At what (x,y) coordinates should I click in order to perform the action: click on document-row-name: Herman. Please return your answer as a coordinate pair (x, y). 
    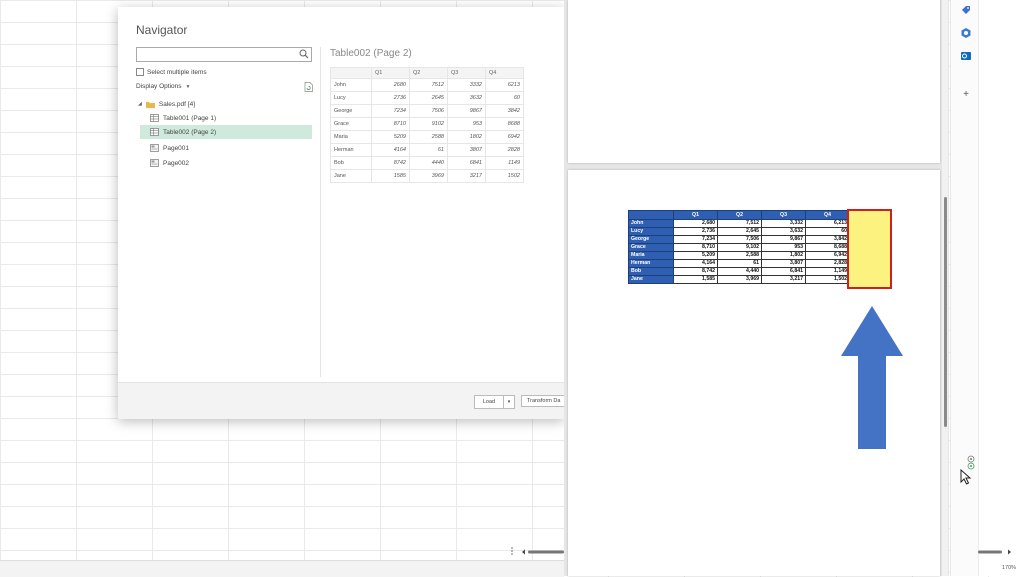
    Looking at the image, I should click on (651, 263).